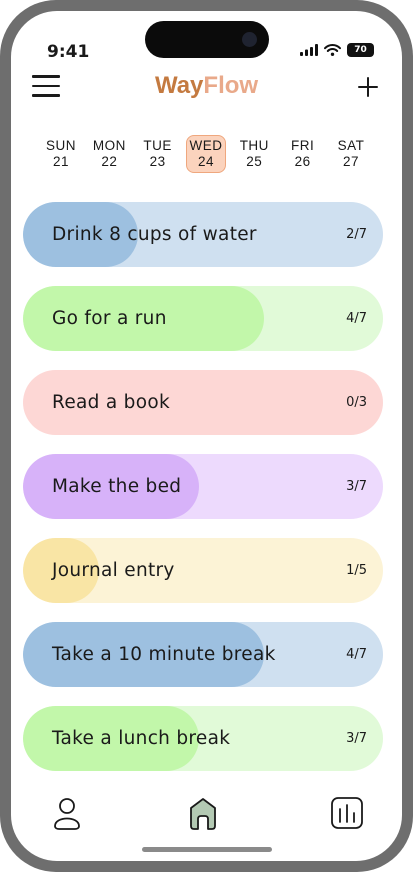 The width and height of the screenshot is (413, 872). I want to click on battery-indicator: 70, so click(360, 50).